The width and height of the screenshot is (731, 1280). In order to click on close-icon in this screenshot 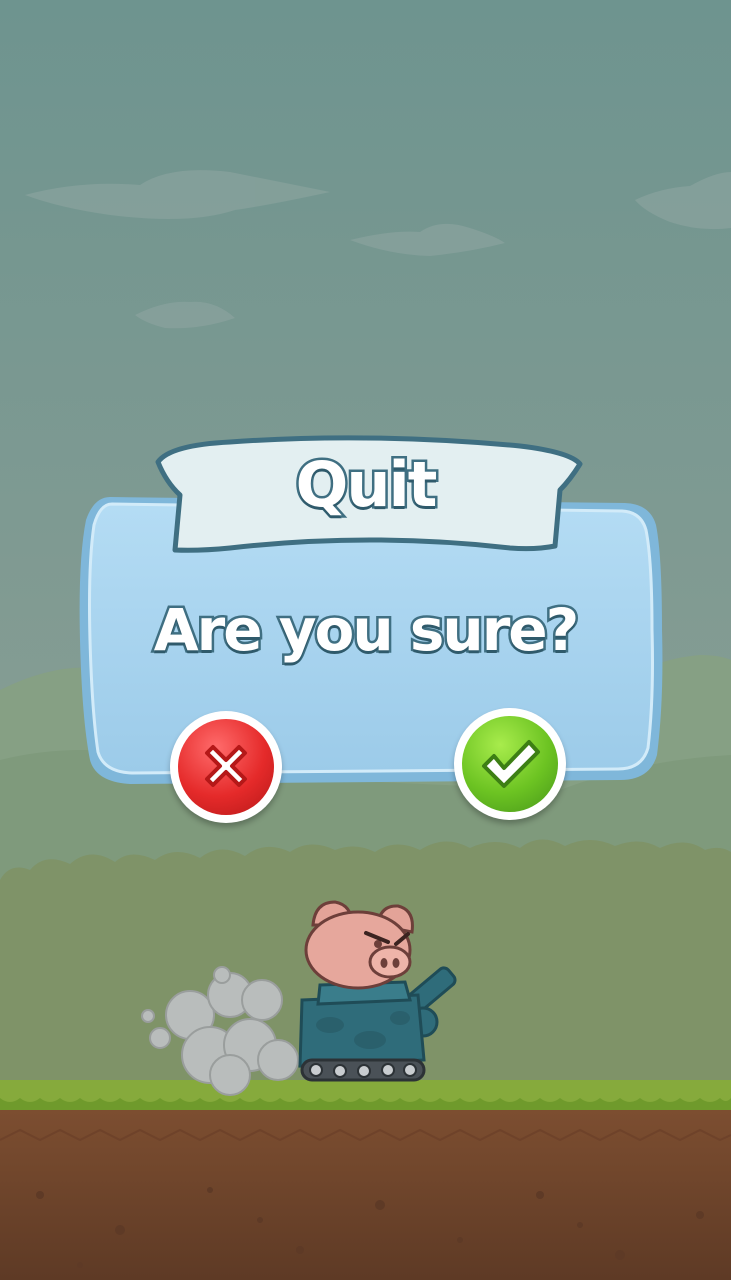, I will do `click(226, 766)`.